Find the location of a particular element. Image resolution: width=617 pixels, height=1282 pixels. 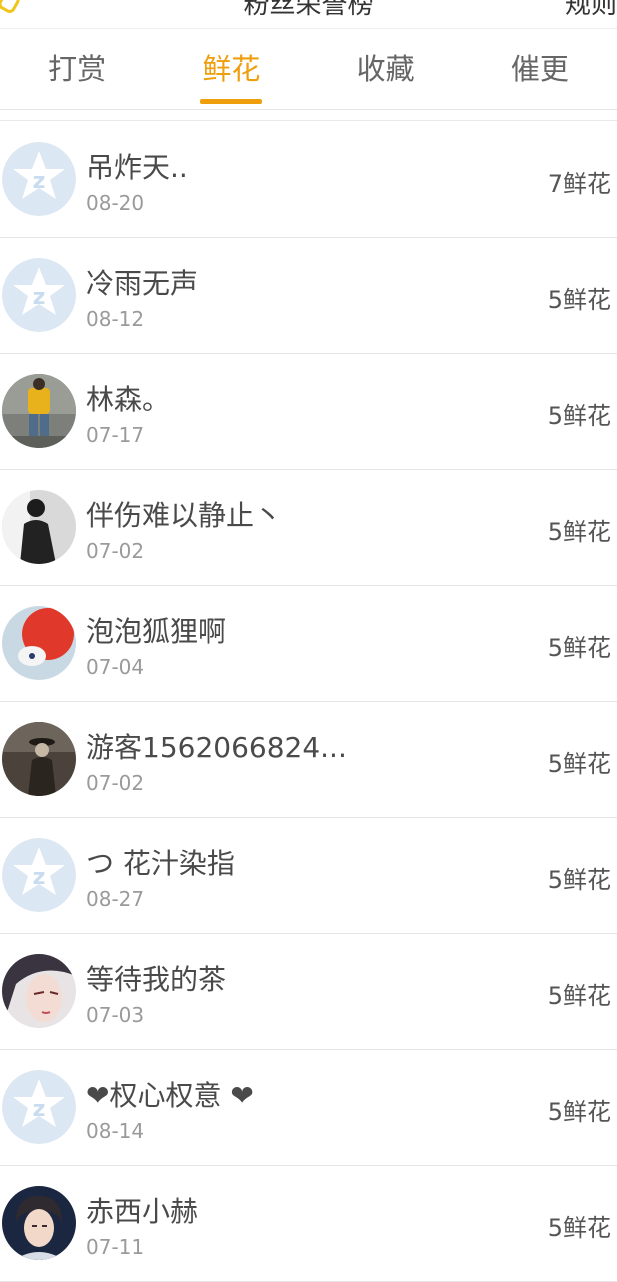

tab-label: 收藏 is located at coordinates (385, 69).